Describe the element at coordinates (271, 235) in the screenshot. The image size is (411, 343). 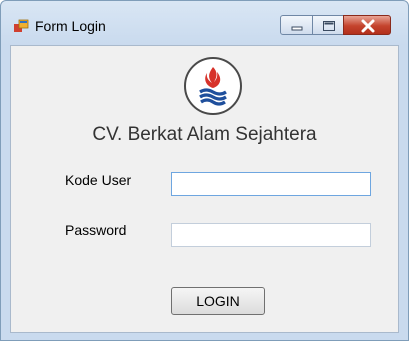
I see `password-input` at that location.